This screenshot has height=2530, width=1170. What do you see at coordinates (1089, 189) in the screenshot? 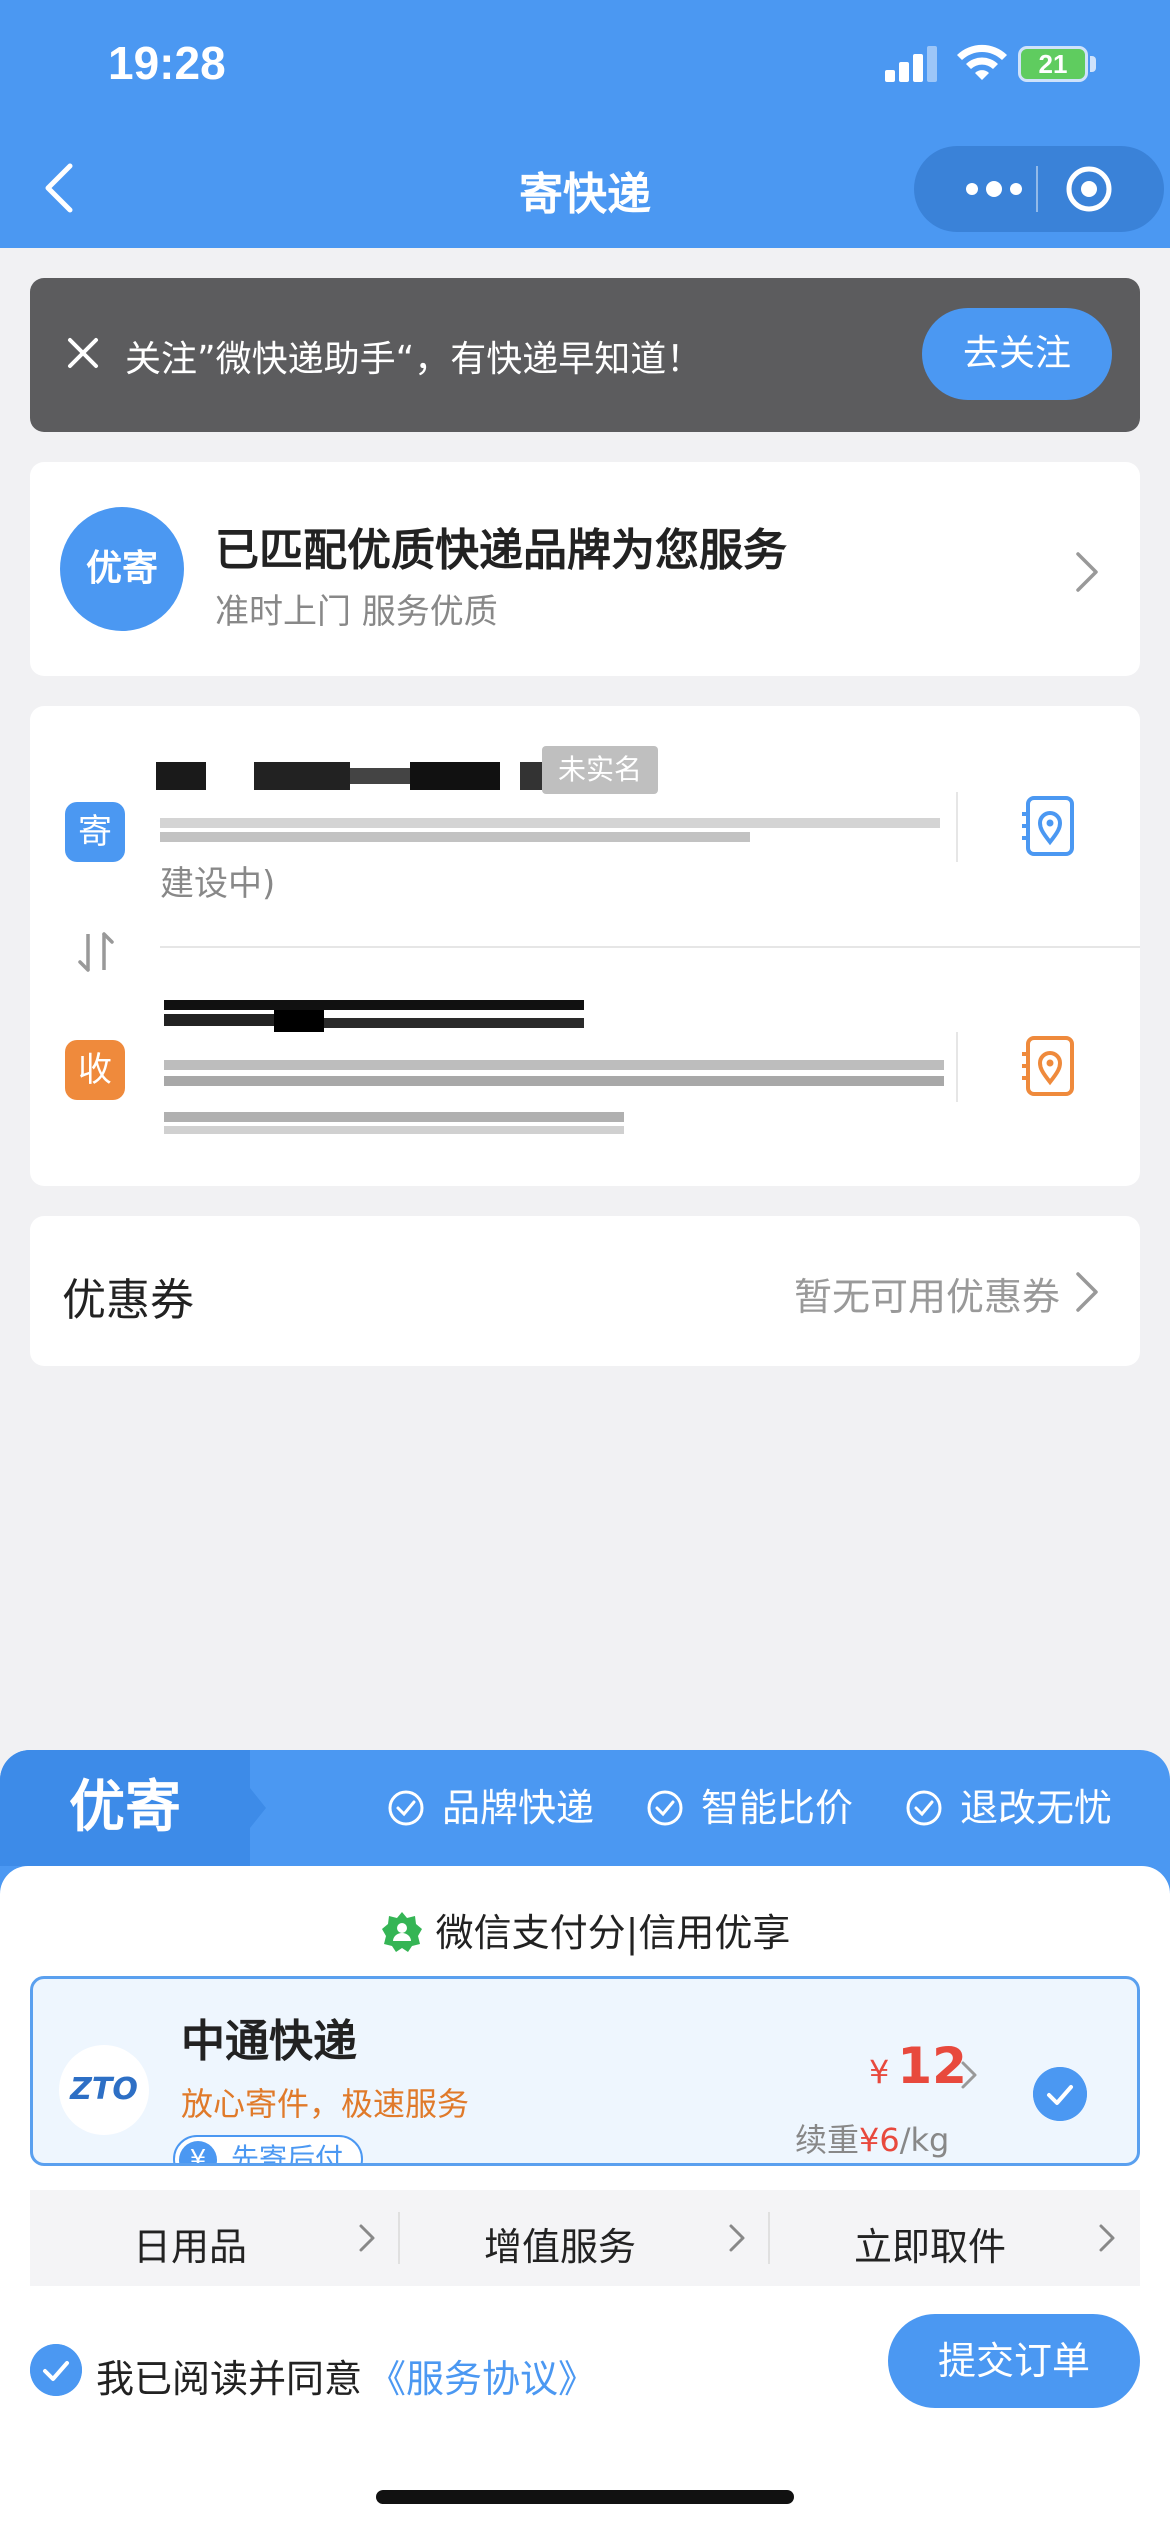
I see `close-circle-icon` at bounding box center [1089, 189].